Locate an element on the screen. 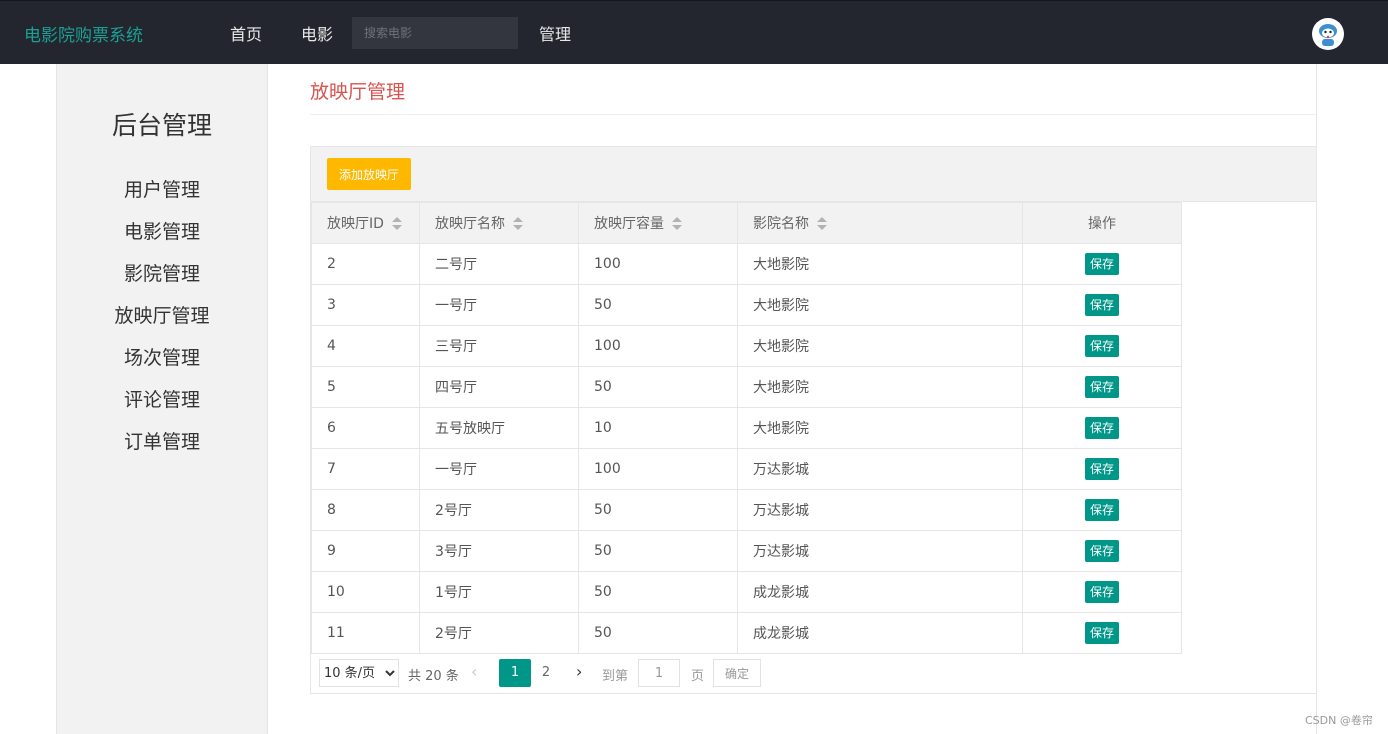 The image size is (1388, 734). cell-capacity: 100 is located at coordinates (658, 469).